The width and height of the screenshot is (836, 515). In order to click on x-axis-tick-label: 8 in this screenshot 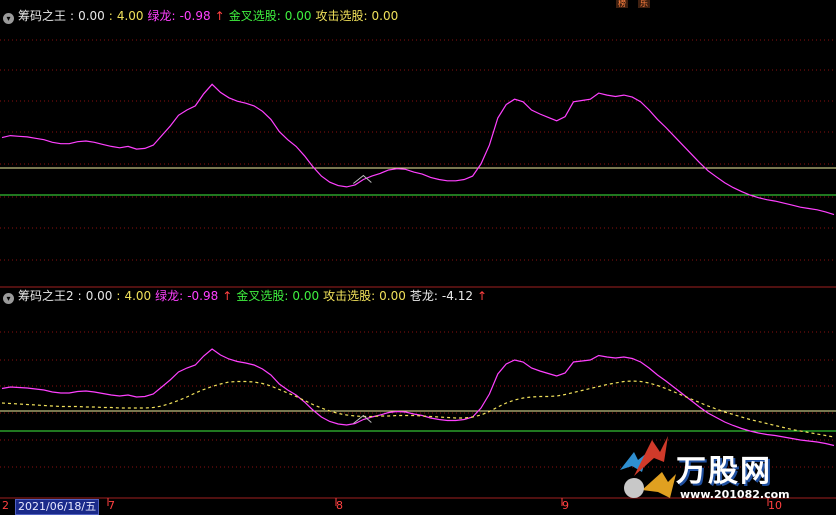, I will do `click(339, 505)`.